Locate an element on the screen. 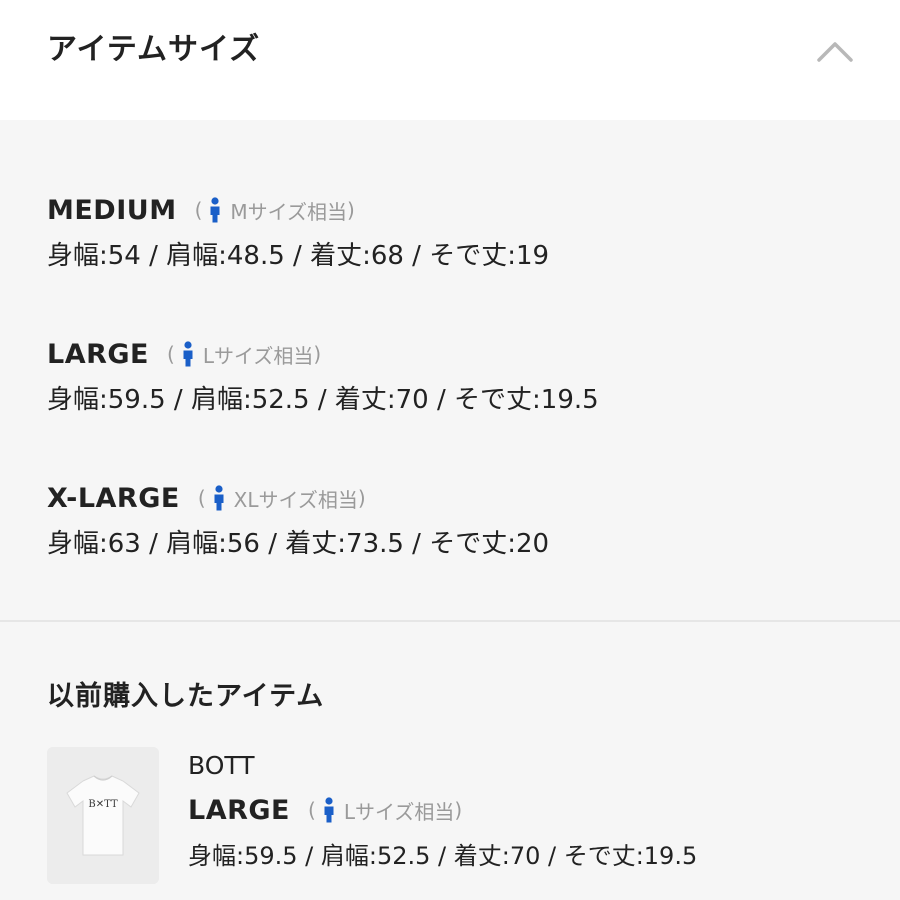  chevron-up-icon is located at coordinates (835, 52).